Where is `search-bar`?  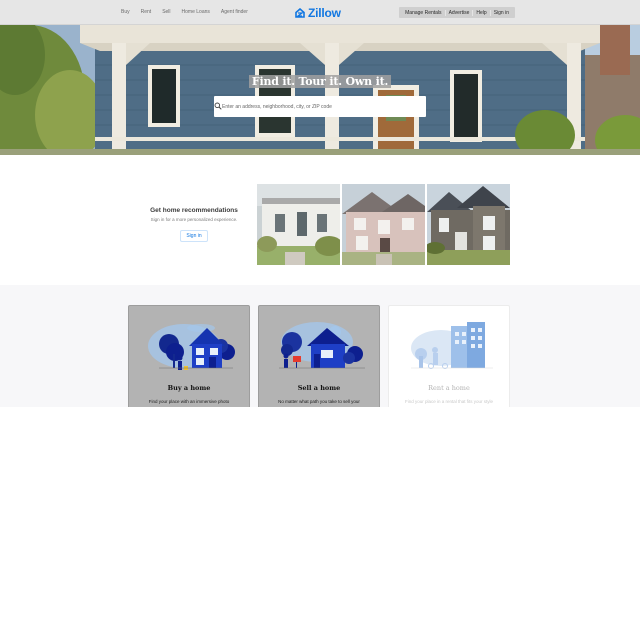
search-bar is located at coordinates (320, 106).